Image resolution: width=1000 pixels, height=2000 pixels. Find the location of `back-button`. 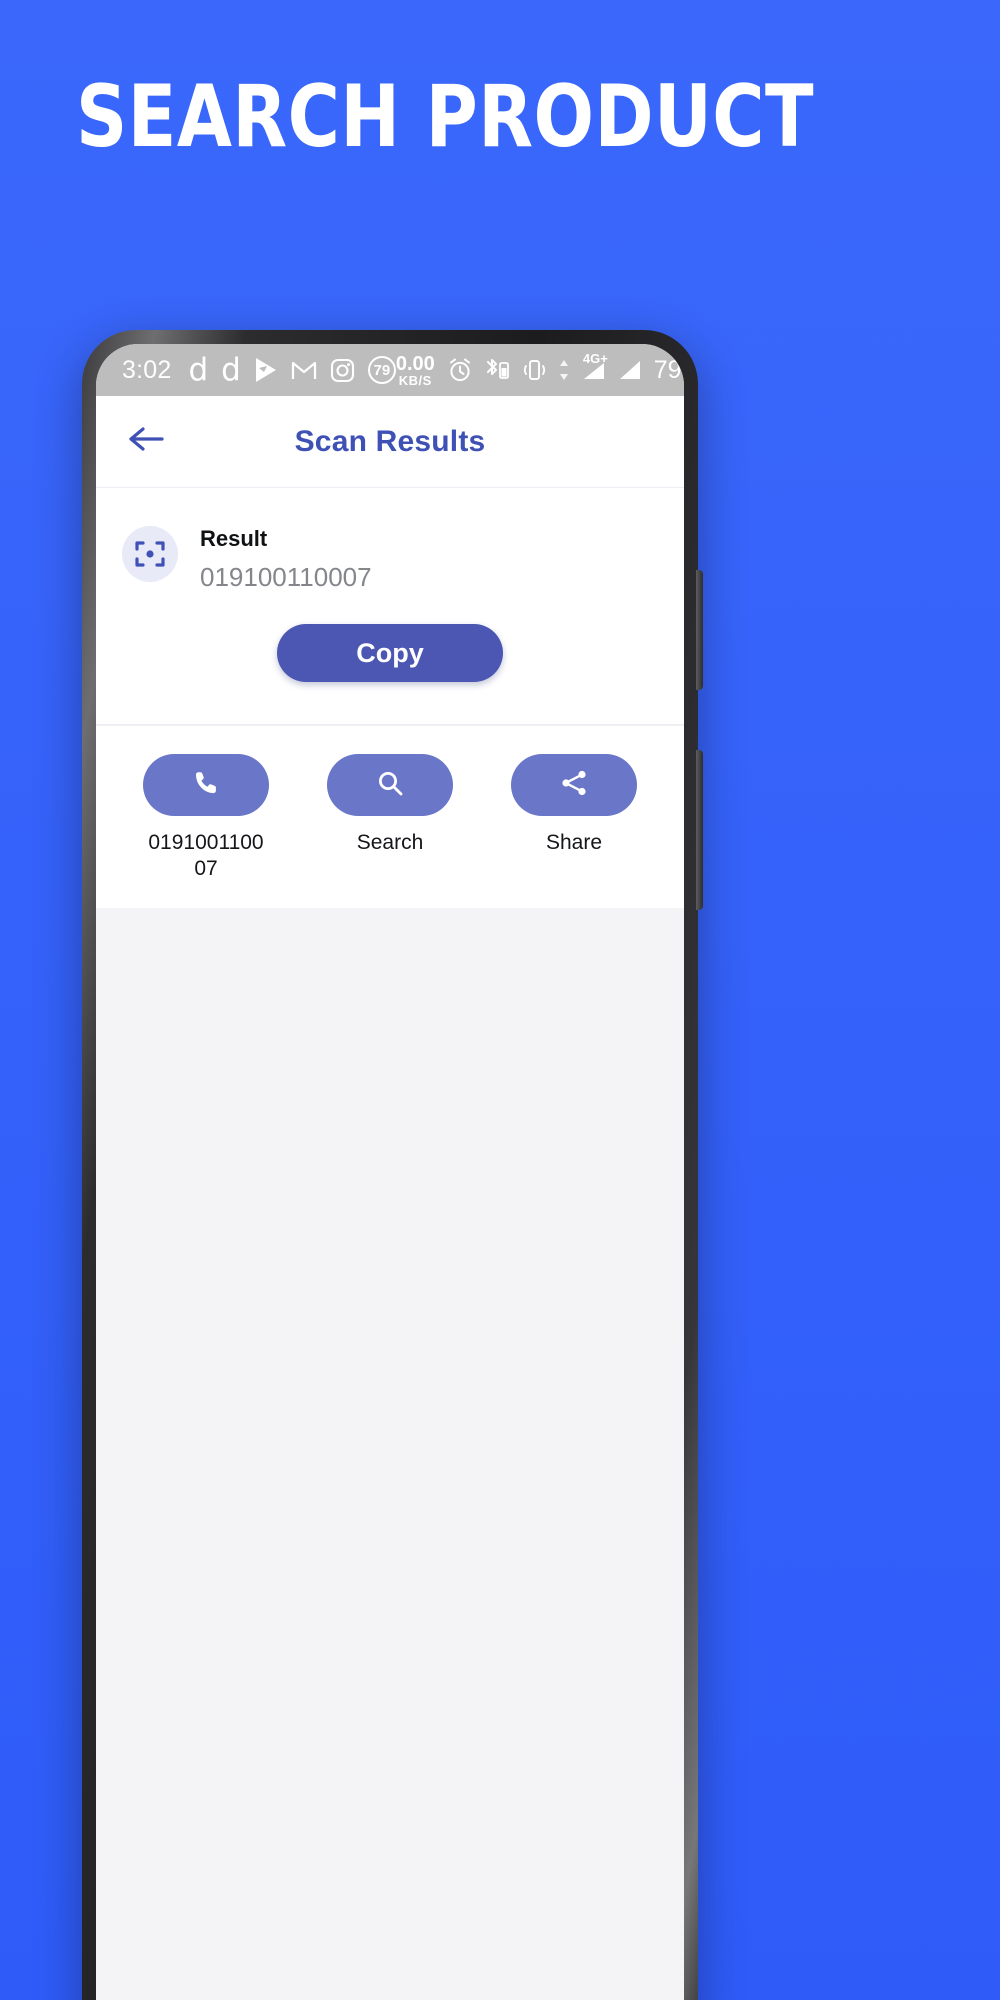

back-button is located at coordinates (147, 442).